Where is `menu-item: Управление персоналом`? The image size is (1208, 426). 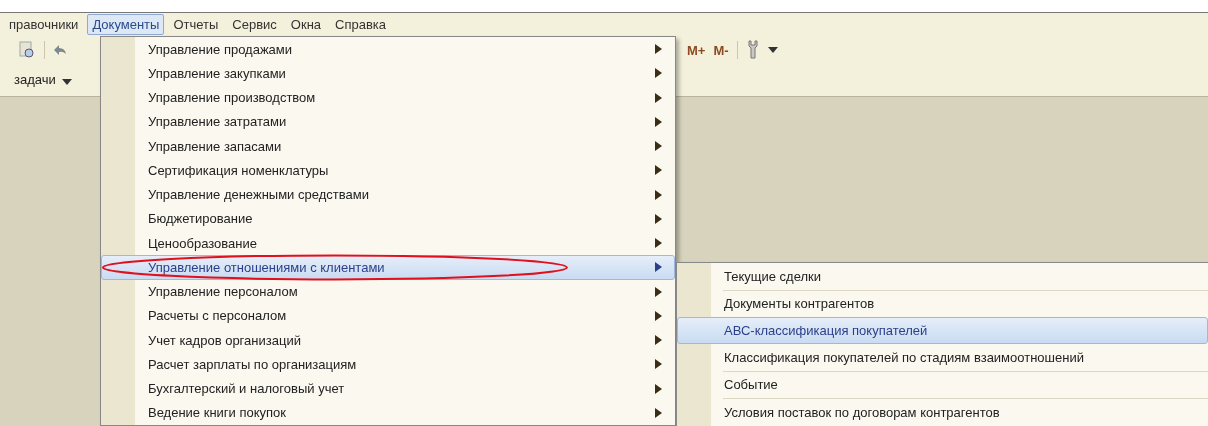 menu-item: Управление персоналом is located at coordinates (388, 291).